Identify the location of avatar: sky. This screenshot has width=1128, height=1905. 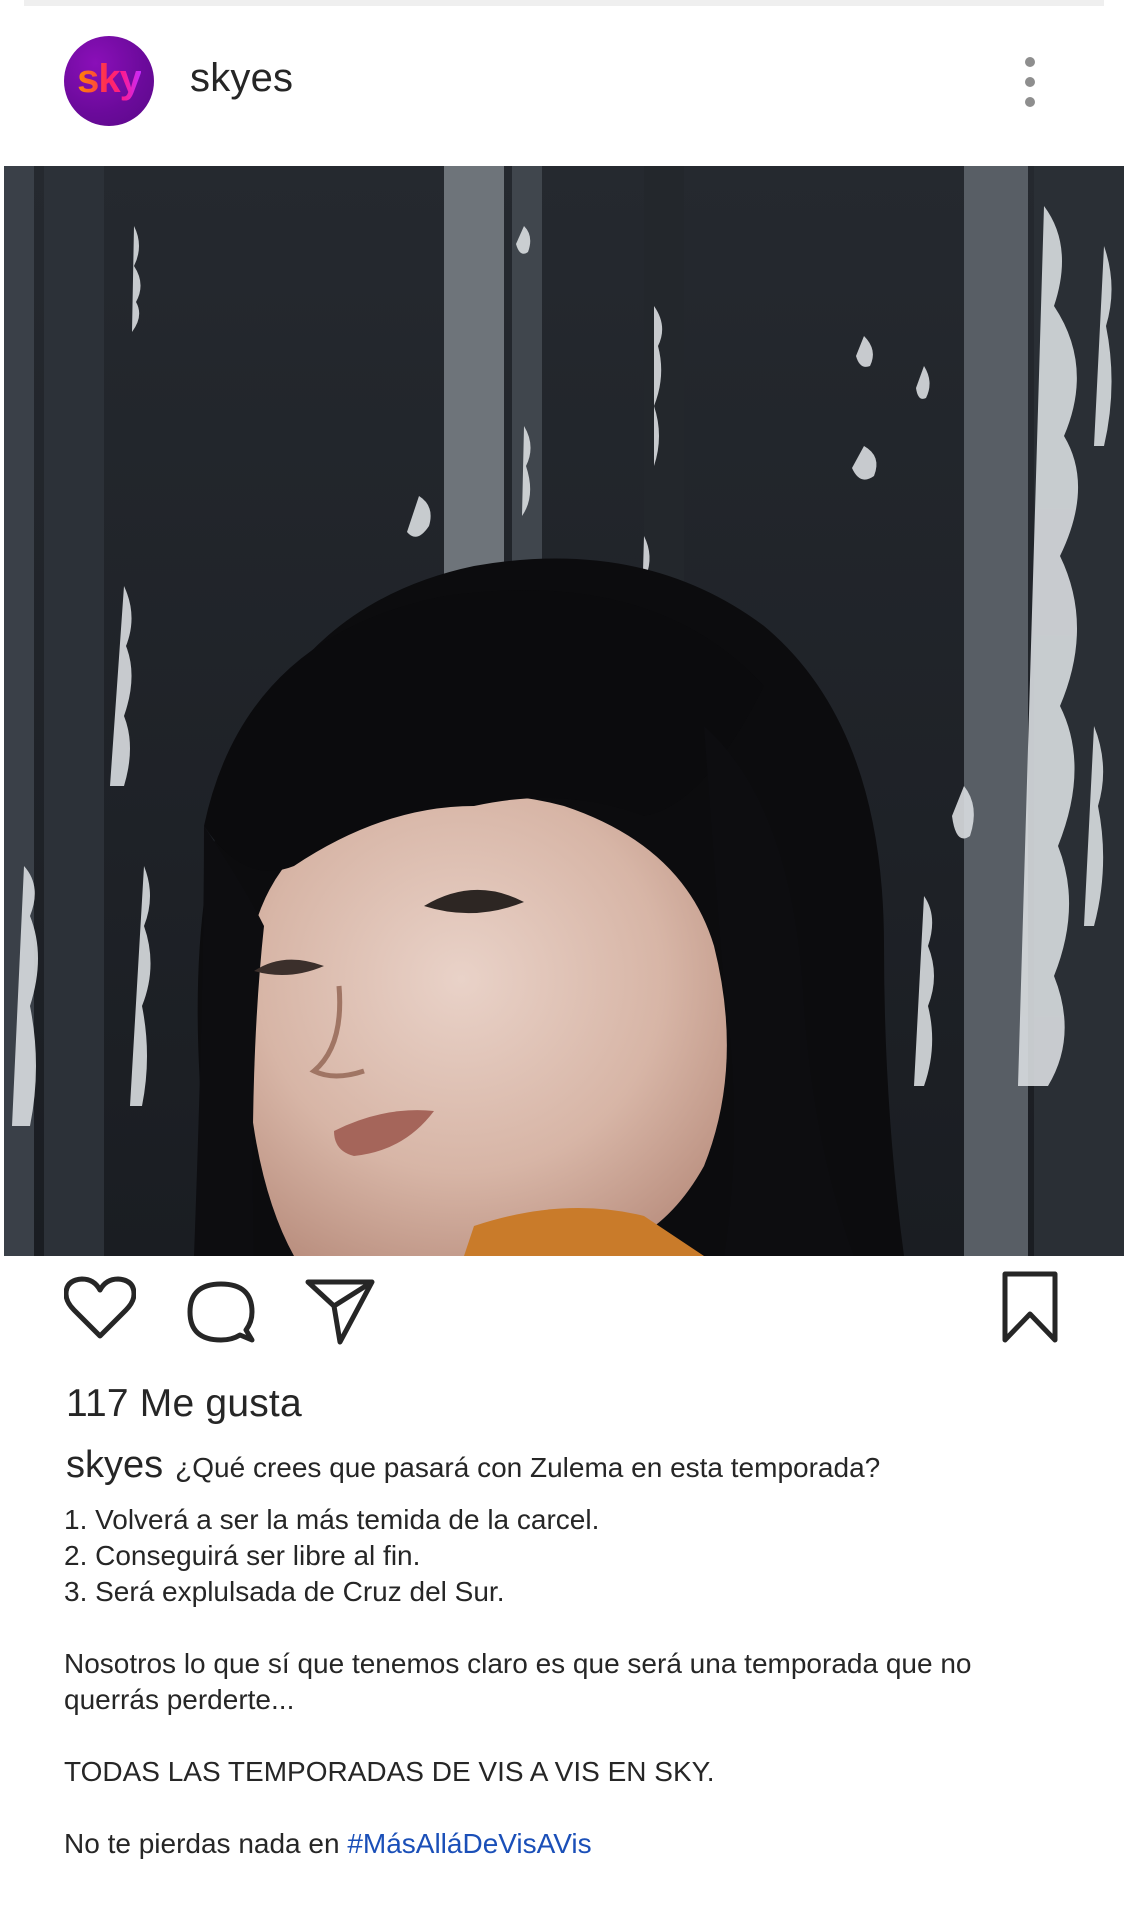
(109, 81).